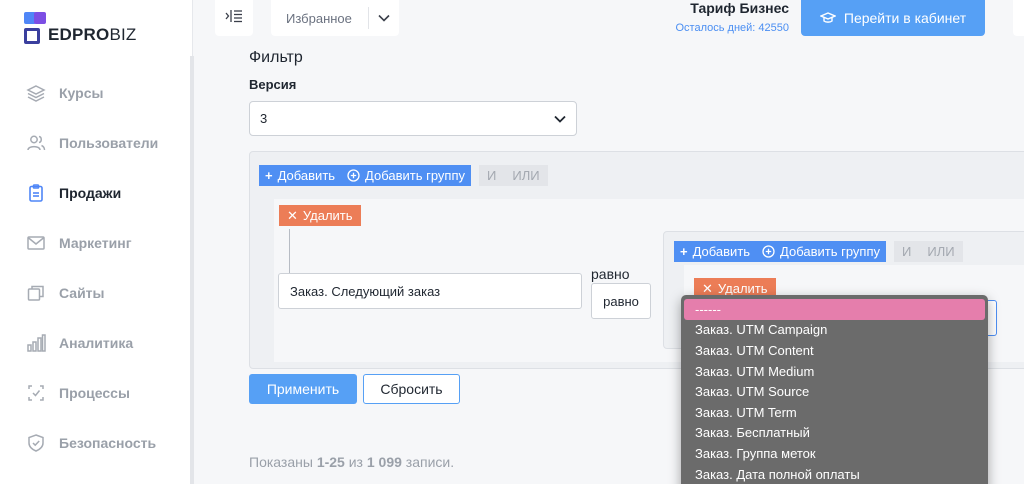  What do you see at coordinates (36, 193) in the screenshot?
I see `clipboard-icon` at bounding box center [36, 193].